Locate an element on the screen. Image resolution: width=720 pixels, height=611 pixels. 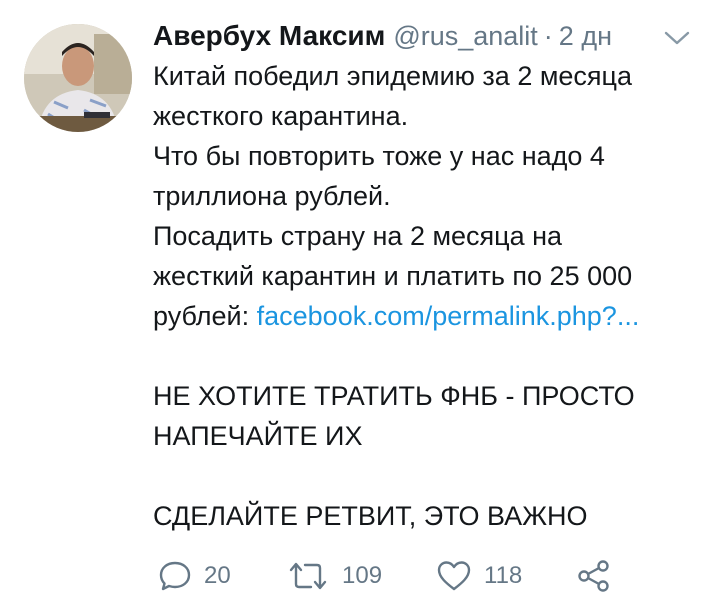
retweet-count: 109 is located at coordinates (362, 575).